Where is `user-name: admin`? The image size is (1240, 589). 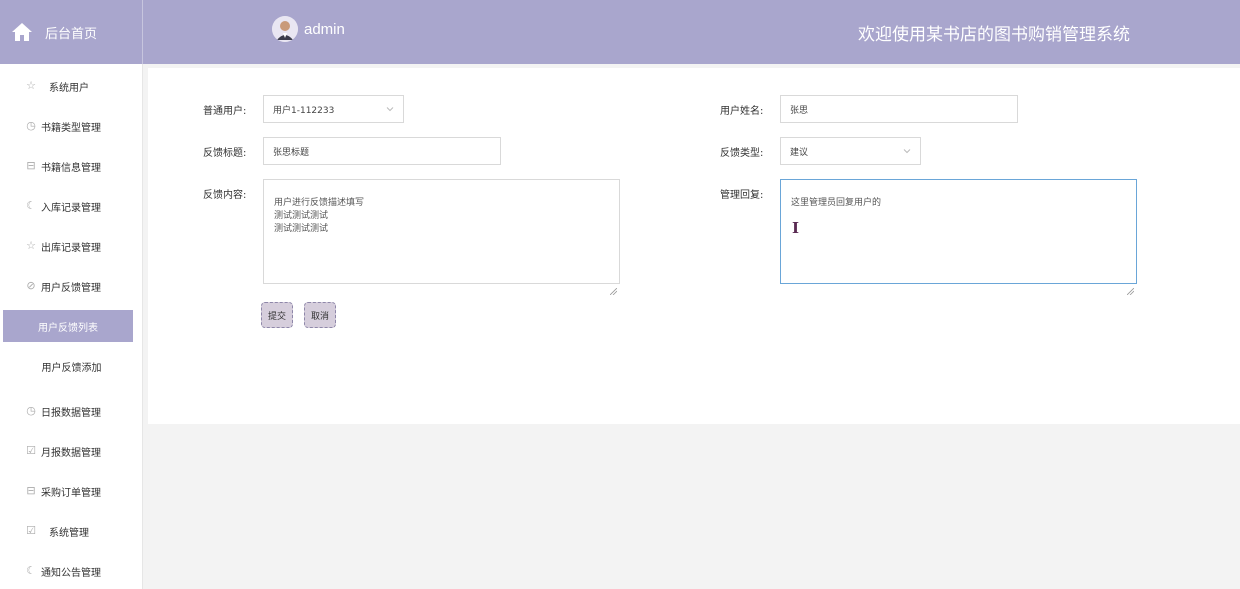
user-name: admin is located at coordinates (324, 29).